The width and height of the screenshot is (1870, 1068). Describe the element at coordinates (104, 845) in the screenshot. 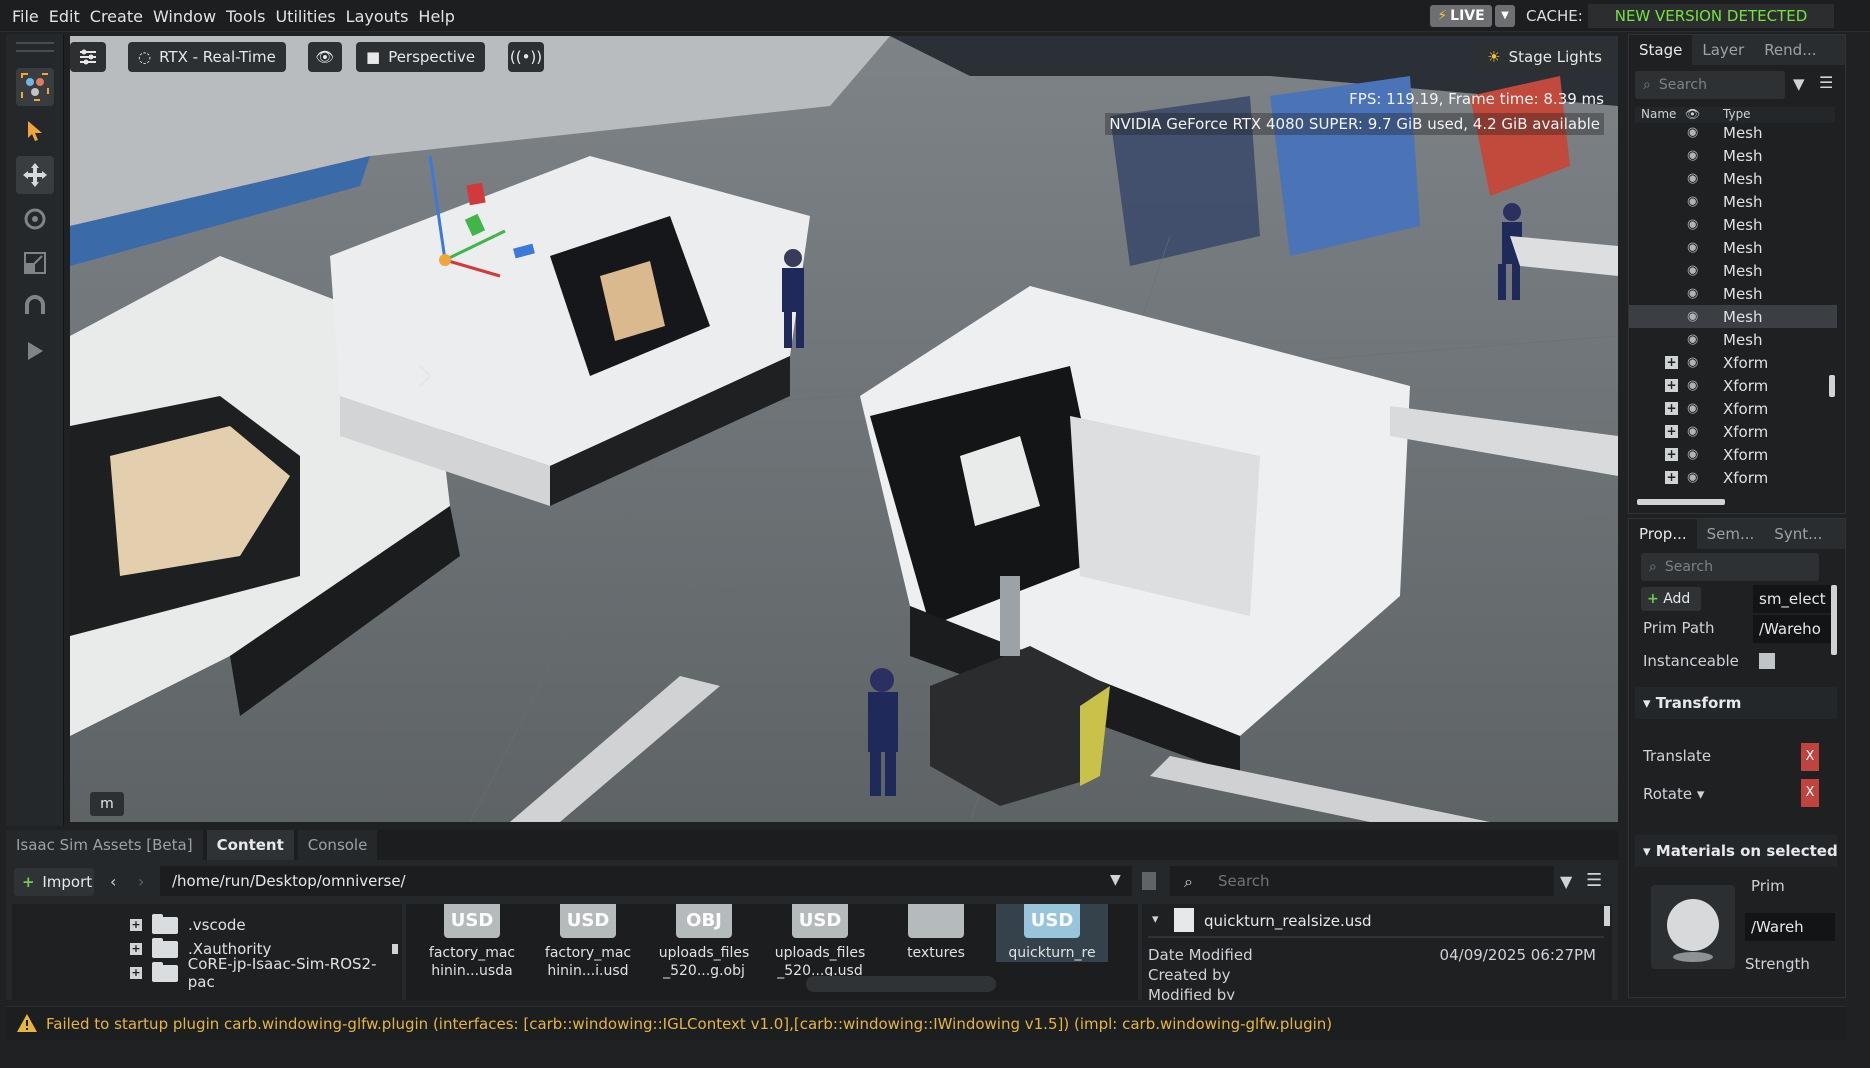

I see `tab-isaac-sim-assets: Isaac Sim Assets [Beta]` at that location.